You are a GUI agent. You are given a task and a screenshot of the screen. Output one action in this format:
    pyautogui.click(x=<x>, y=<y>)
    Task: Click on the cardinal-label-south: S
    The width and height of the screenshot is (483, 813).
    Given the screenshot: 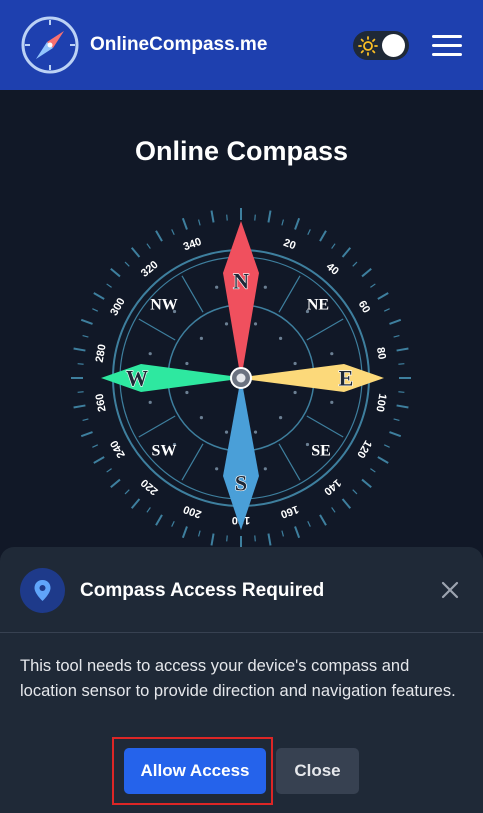 What is the action you would take?
    pyautogui.click(x=241, y=483)
    